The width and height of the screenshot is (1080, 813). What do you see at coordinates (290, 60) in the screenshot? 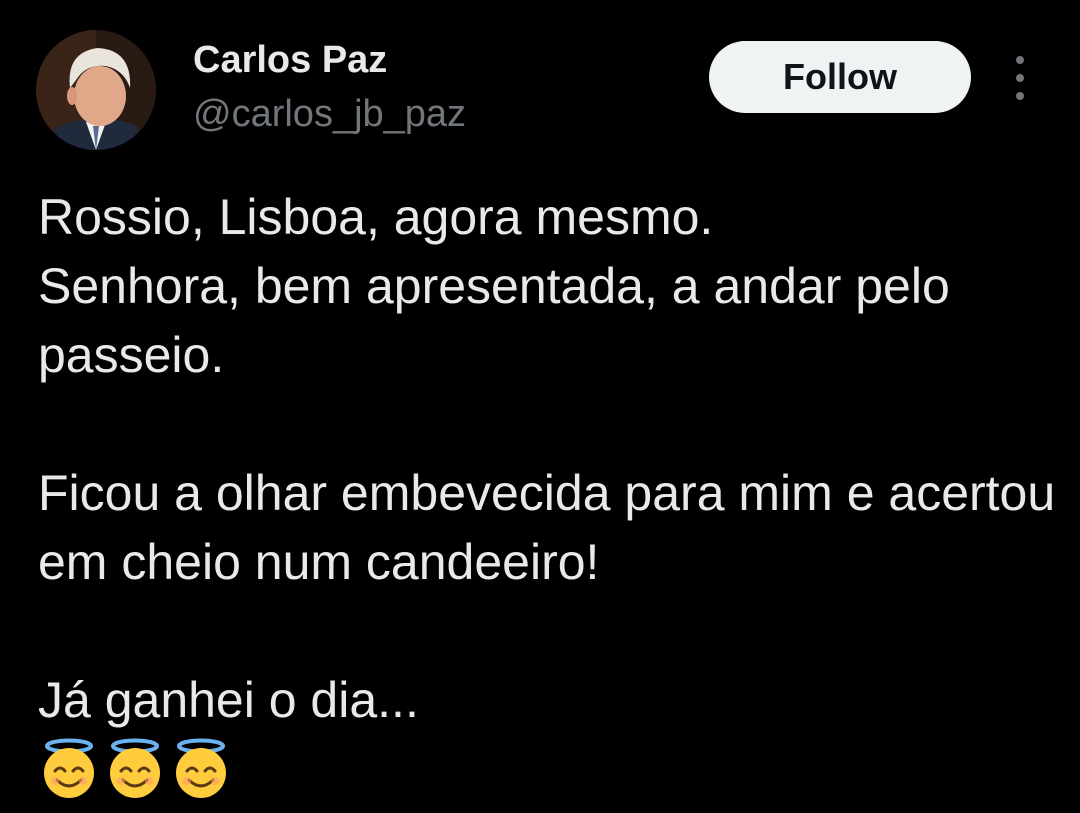
I see `display-name: Carlos Paz` at bounding box center [290, 60].